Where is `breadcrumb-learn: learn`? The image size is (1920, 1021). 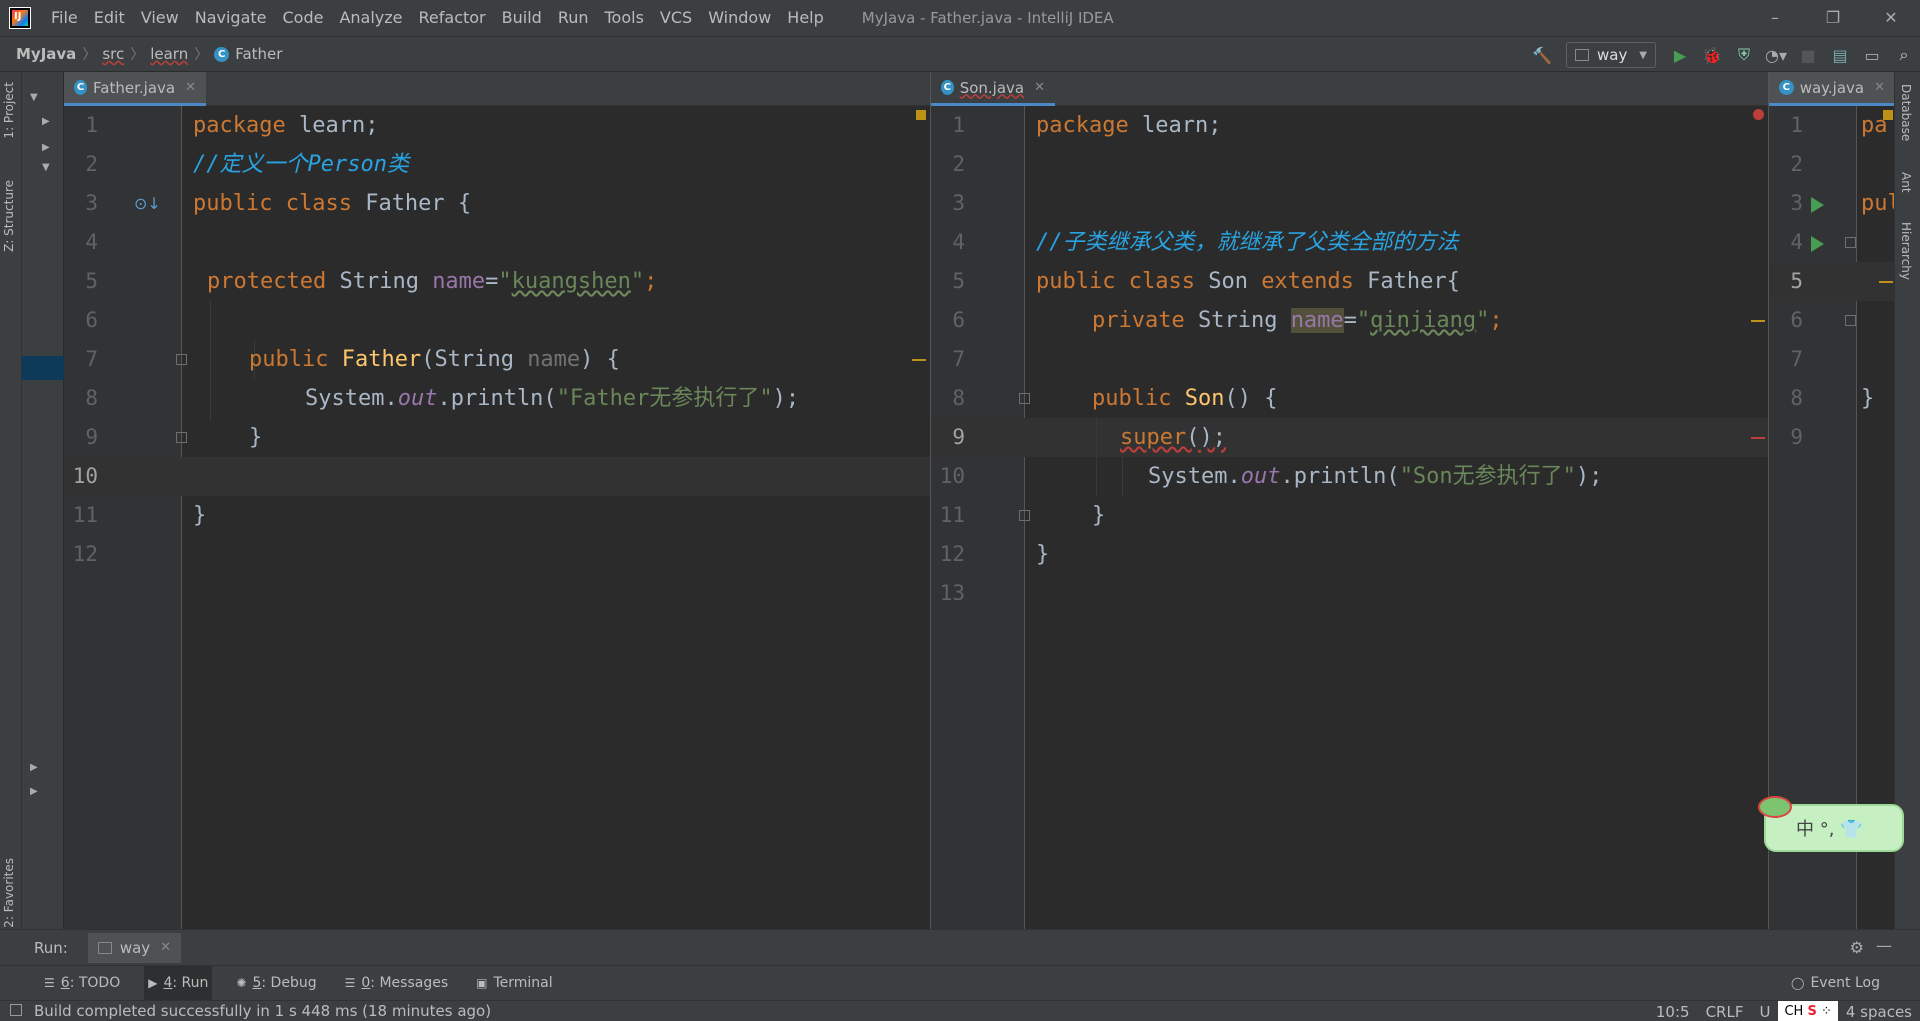 breadcrumb-learn: learn is located at coordinates (169, 54).